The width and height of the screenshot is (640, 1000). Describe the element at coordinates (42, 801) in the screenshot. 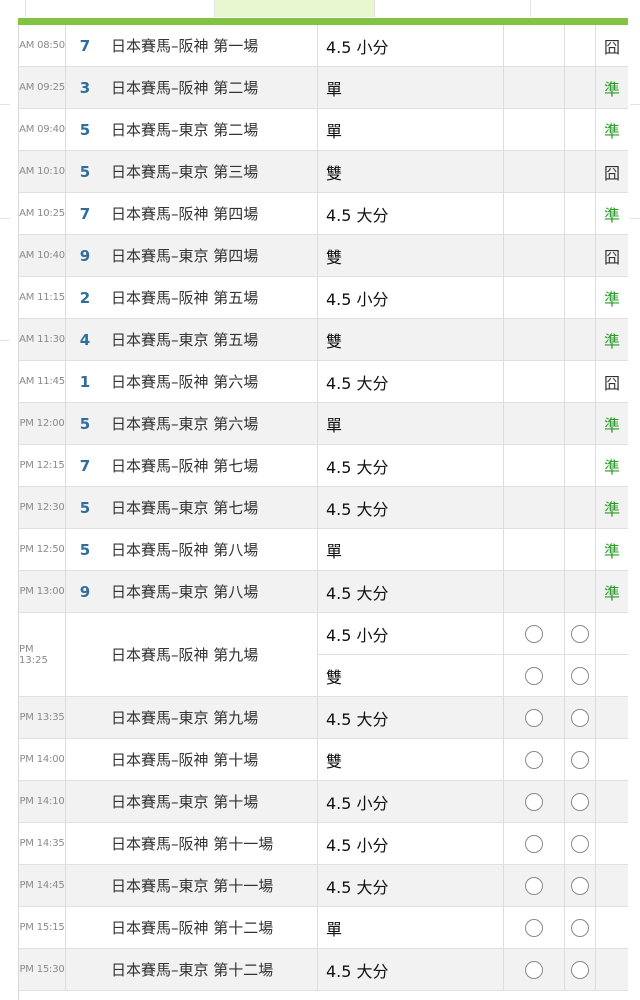

I see `race-time: PM 14:10` at that location.